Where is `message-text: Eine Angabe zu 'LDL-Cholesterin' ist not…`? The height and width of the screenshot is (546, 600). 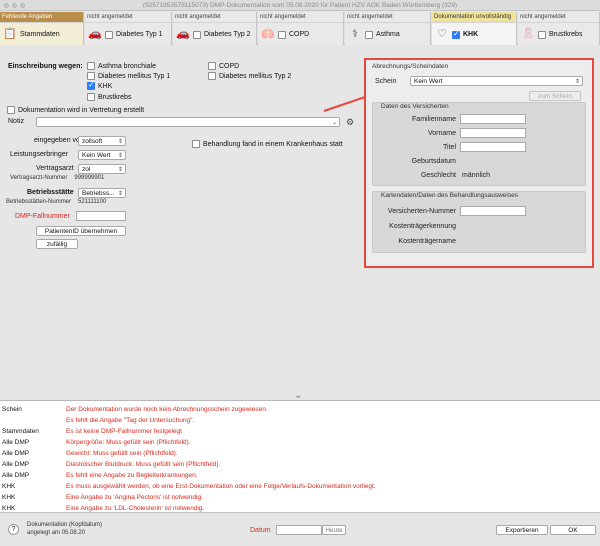
message-text: Eine Angabe zu 'LDL-Cholesterin' ist not… is located at coordinates (135, 508).